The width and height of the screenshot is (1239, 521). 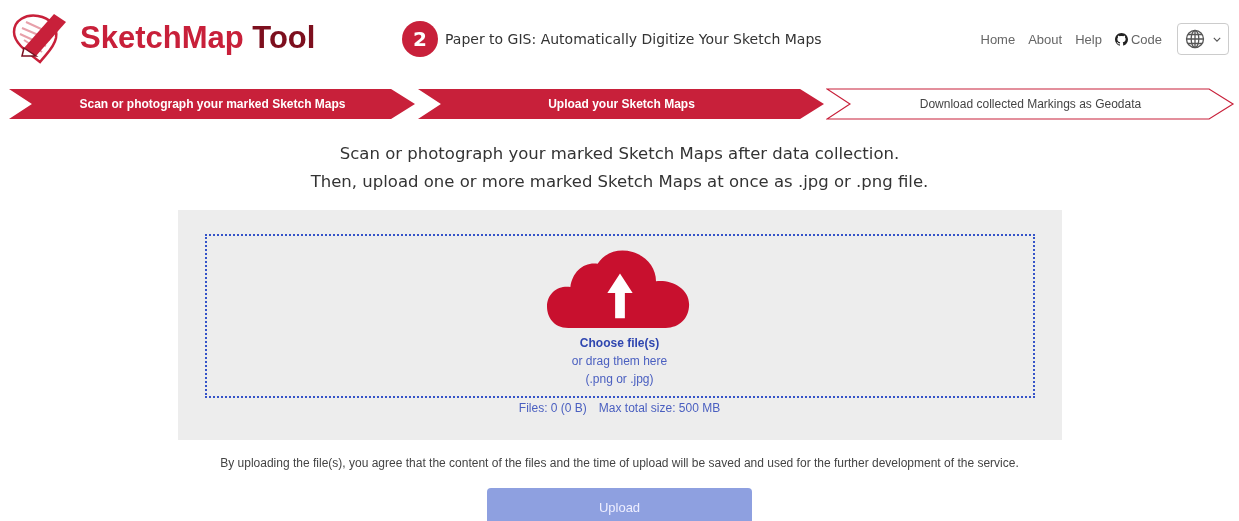 What do you see at coordinates (1121, 39) in the screenshot?
I see `github-icon` at bounding box center [1121, 39].